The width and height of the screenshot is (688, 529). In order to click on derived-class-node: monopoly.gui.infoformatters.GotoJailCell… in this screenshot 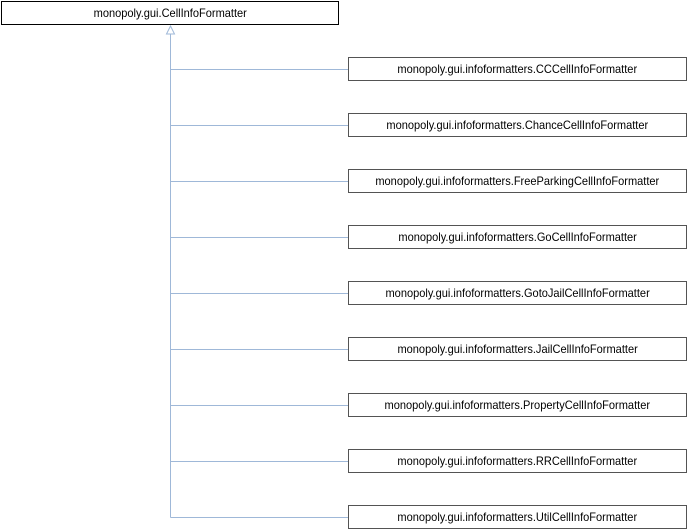, I will do `click(517, 293)`.